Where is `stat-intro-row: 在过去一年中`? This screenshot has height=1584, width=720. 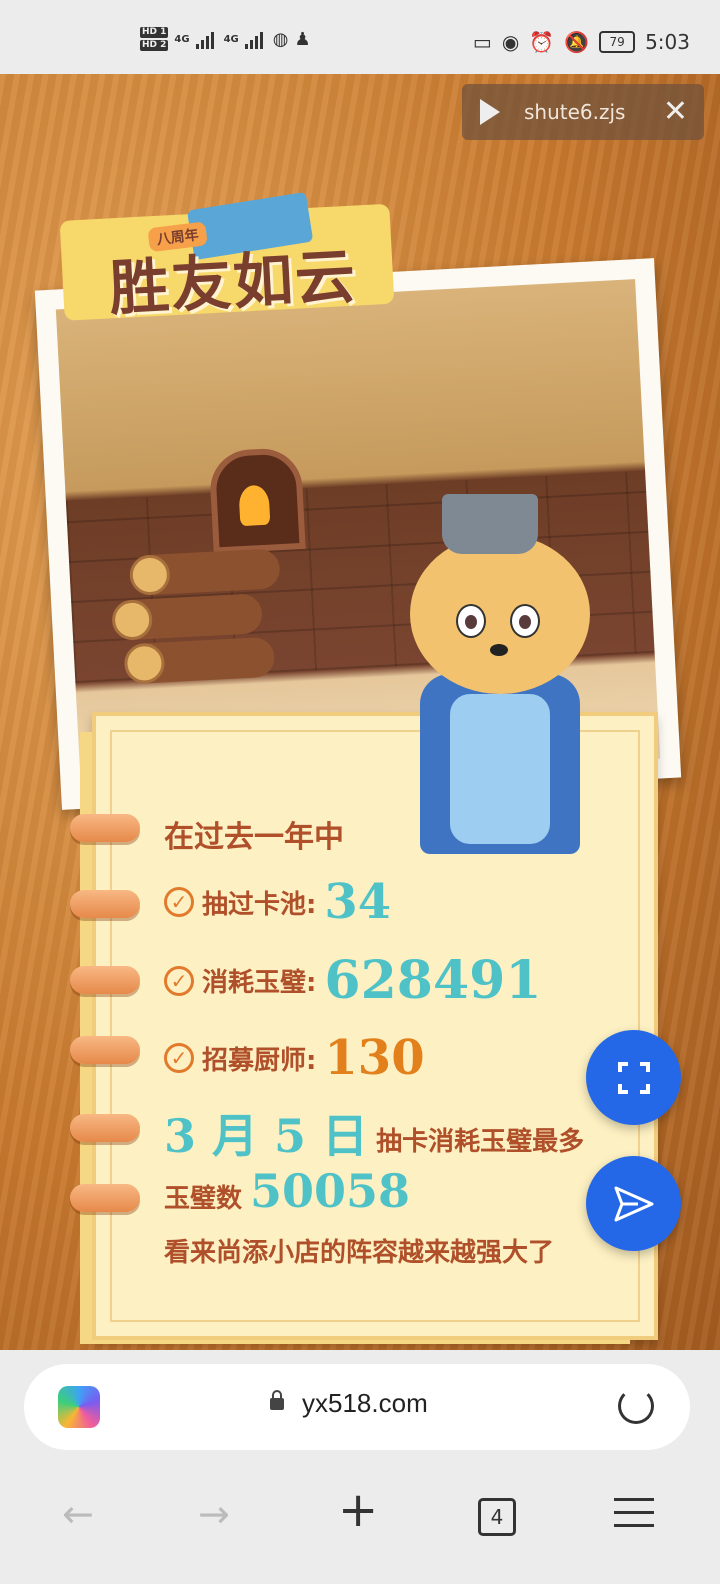
stat-intro-row: 在过去一年中 is located at coordinates (254, 834).